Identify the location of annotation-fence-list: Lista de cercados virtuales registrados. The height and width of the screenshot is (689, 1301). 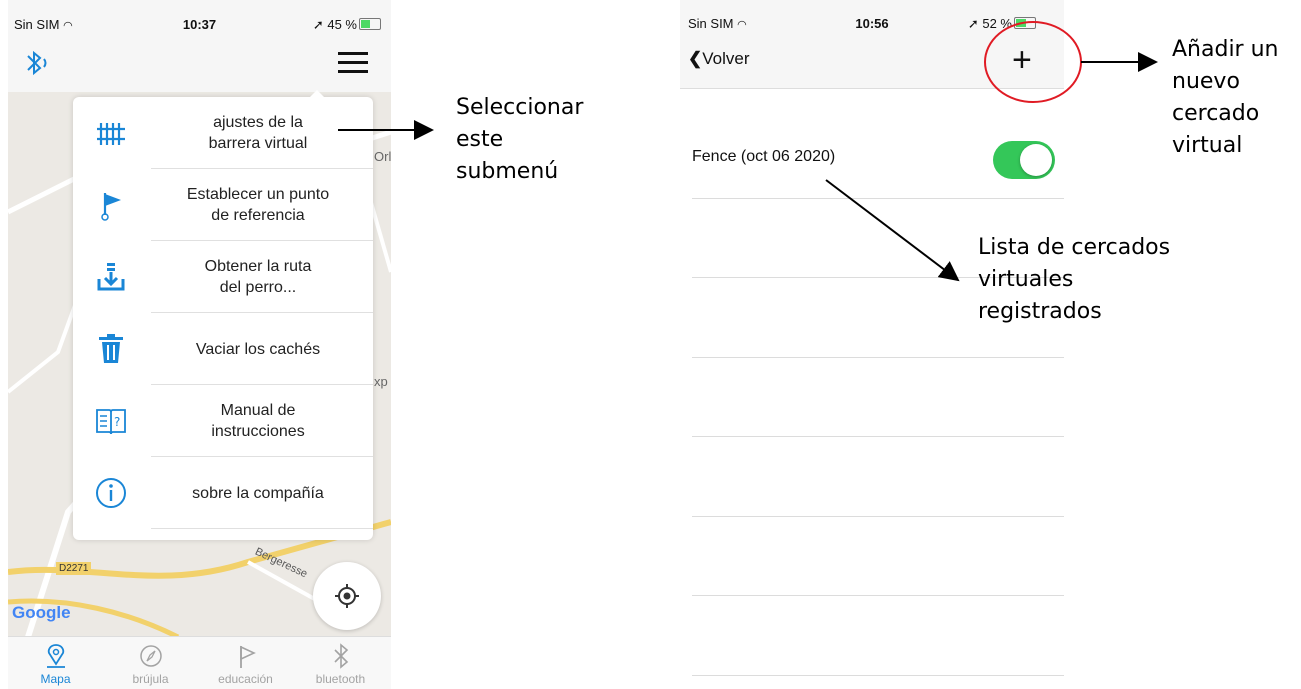
(1074, 279).